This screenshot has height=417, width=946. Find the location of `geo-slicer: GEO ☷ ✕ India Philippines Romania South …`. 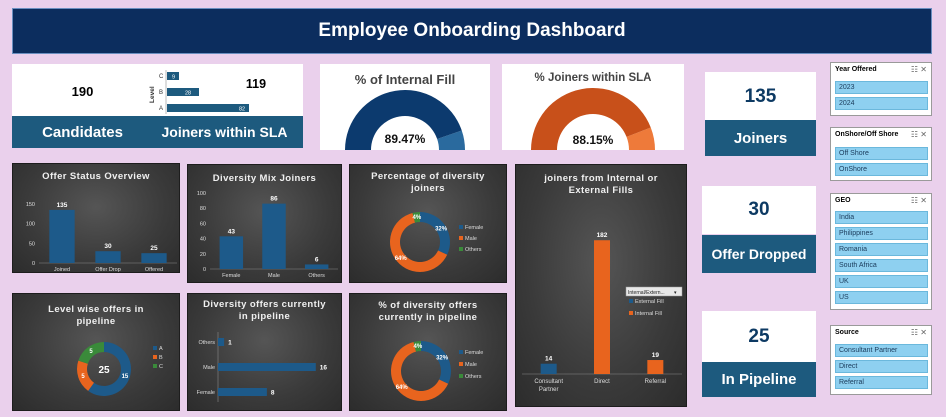

geo-slicer: GEO ☷ ✕ India Philippines Romania South … is located at coordinates (881, 251).